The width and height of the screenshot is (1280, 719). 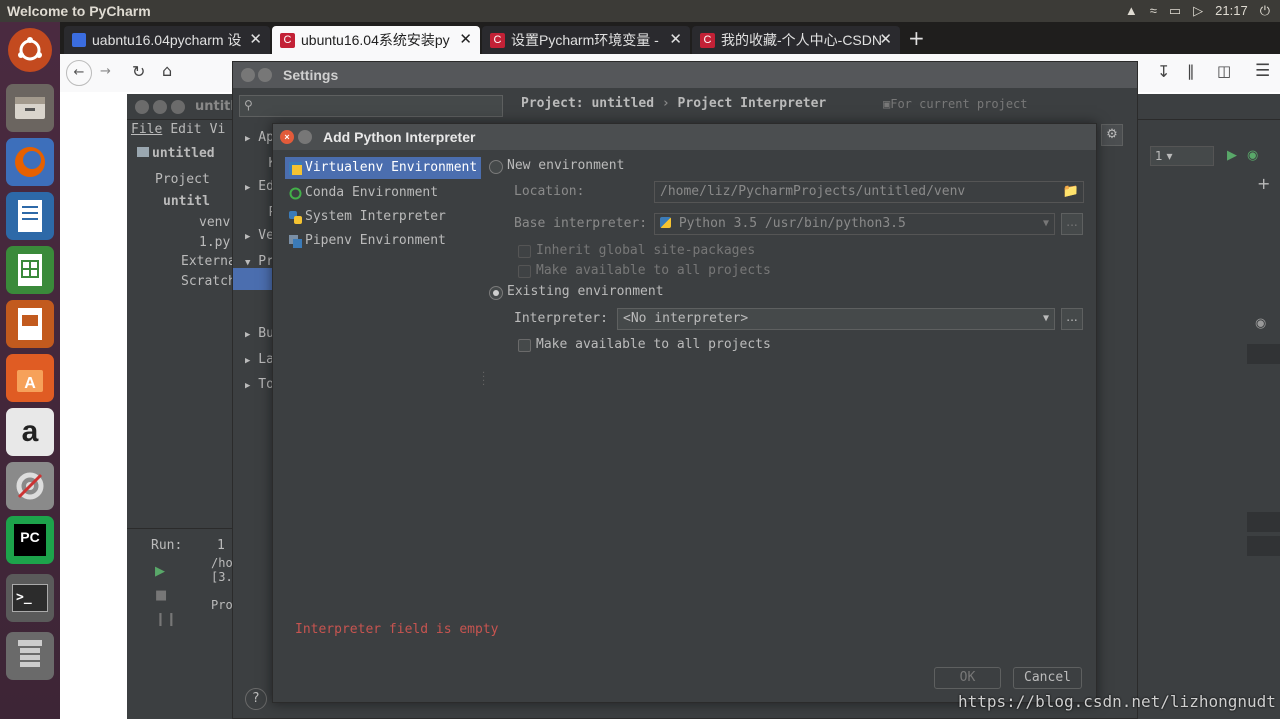 I want to click on new-tab-button: +, so click(x=916, y=38).